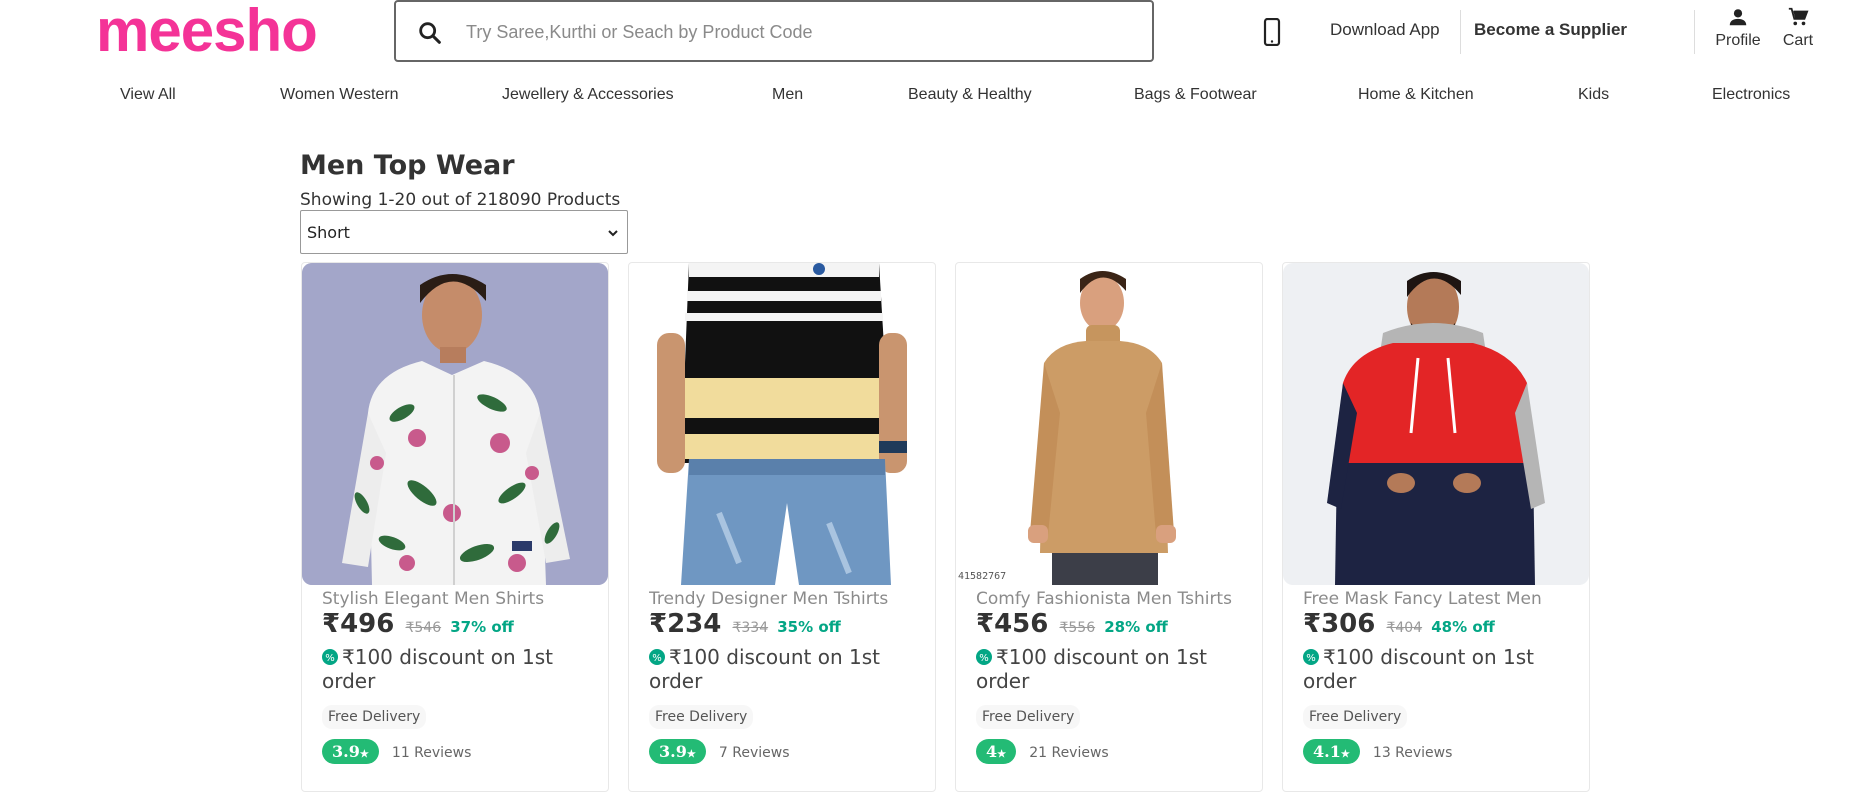 This screenshot has width=1875, height=796. What do you see at coordinates (358, 624) in the screenshot?
I see `product-price: ₹496` at bounding box center [358, 624].